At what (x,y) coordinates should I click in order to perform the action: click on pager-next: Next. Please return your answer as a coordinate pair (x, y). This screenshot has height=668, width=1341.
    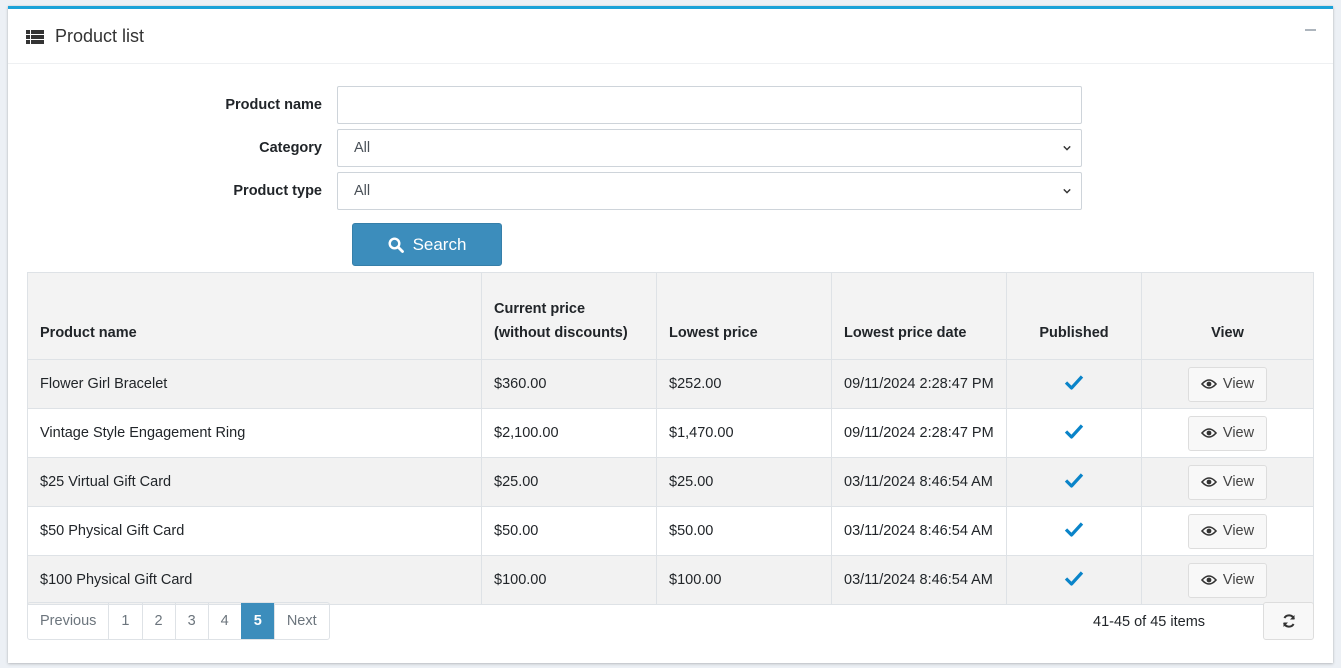
    Looking at the image, I should click on (301, 621).